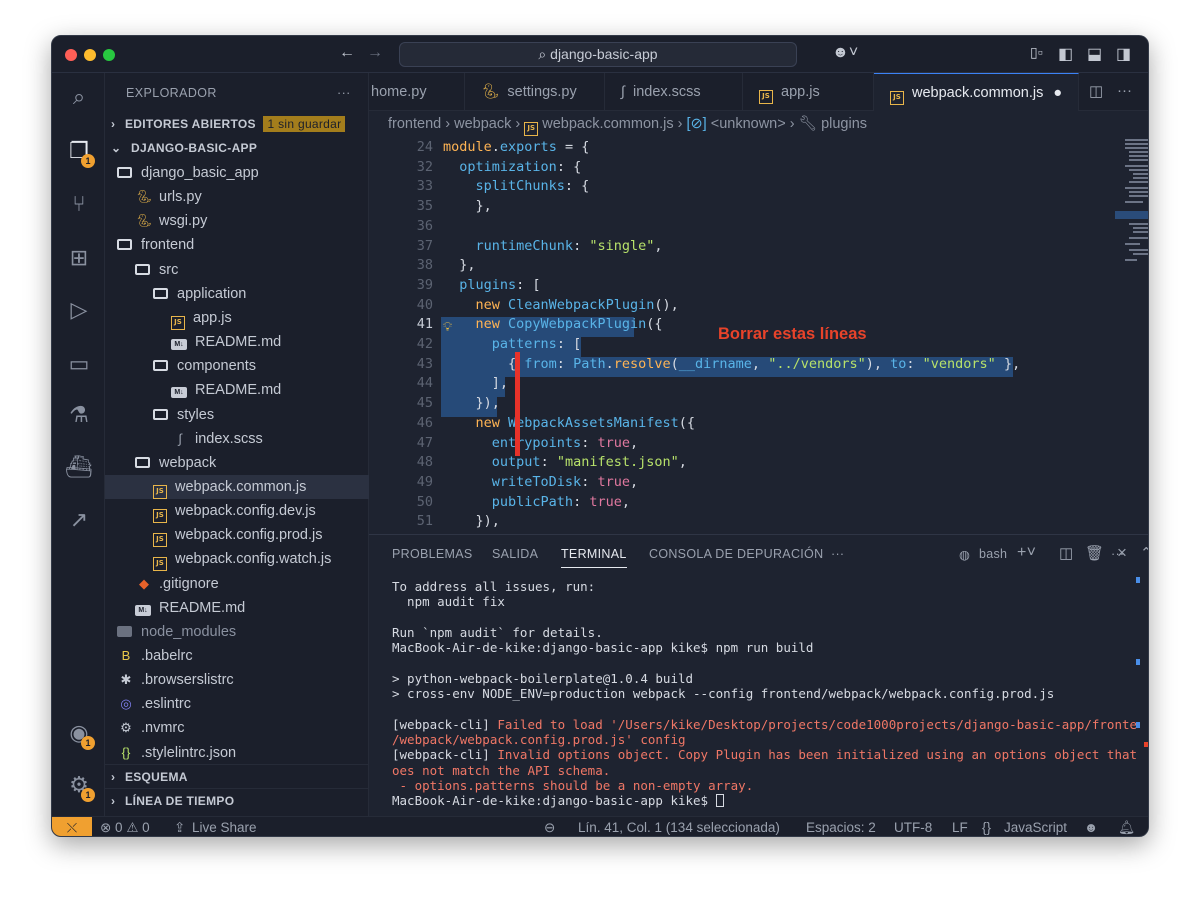 Image resolution: width=1200 pixels, height=904 pixels. Describe the element at coordinates (237, 728) in the screenshot. I see `tree-item: ⚙ .nvmrc` at that location.